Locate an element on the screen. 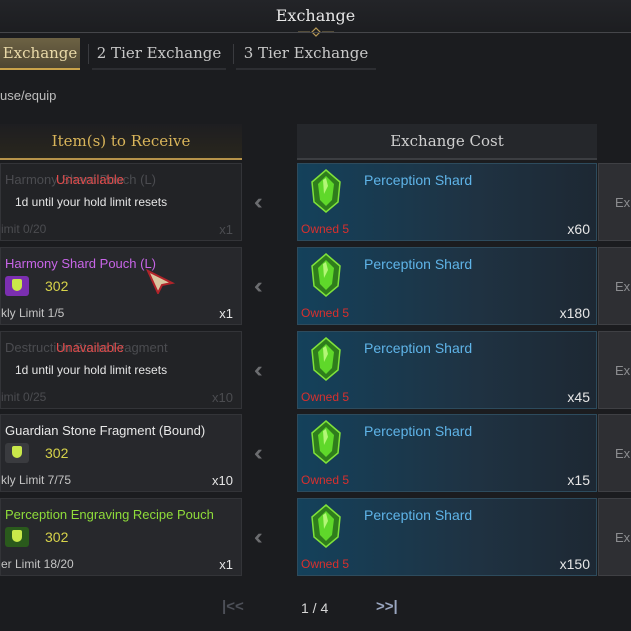 The image size is (631, 631). cost-quantity: x150 is located at coordinates (574, 564).